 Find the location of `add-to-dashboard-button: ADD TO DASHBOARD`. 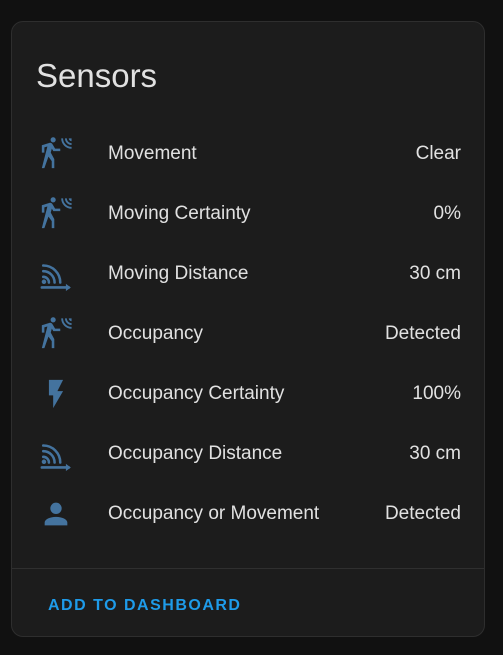

add-to-dashboard-button: ADD TO DASHBOARD is located at coordinates (144, 606).